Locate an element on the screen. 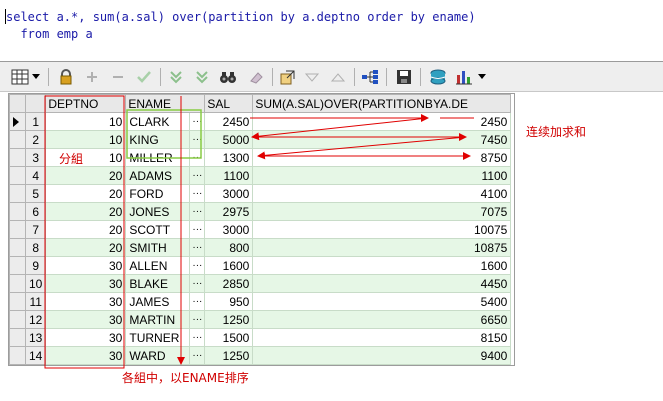 Image resolution: width=663 pixels, height=401 pixels. table-row: 6 20 JONES ··· 2975 7075 is located at coordinates (260, 211).